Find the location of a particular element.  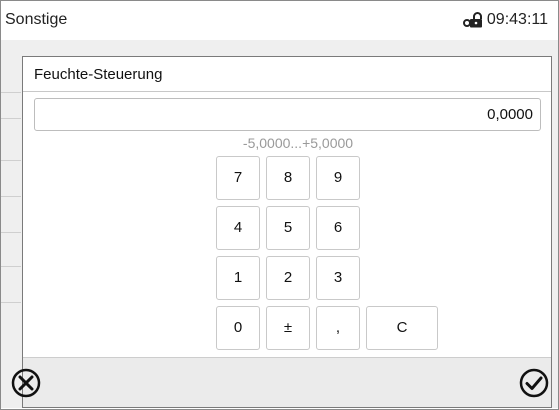

key-6: 6 is located at coordinates (338, 228).